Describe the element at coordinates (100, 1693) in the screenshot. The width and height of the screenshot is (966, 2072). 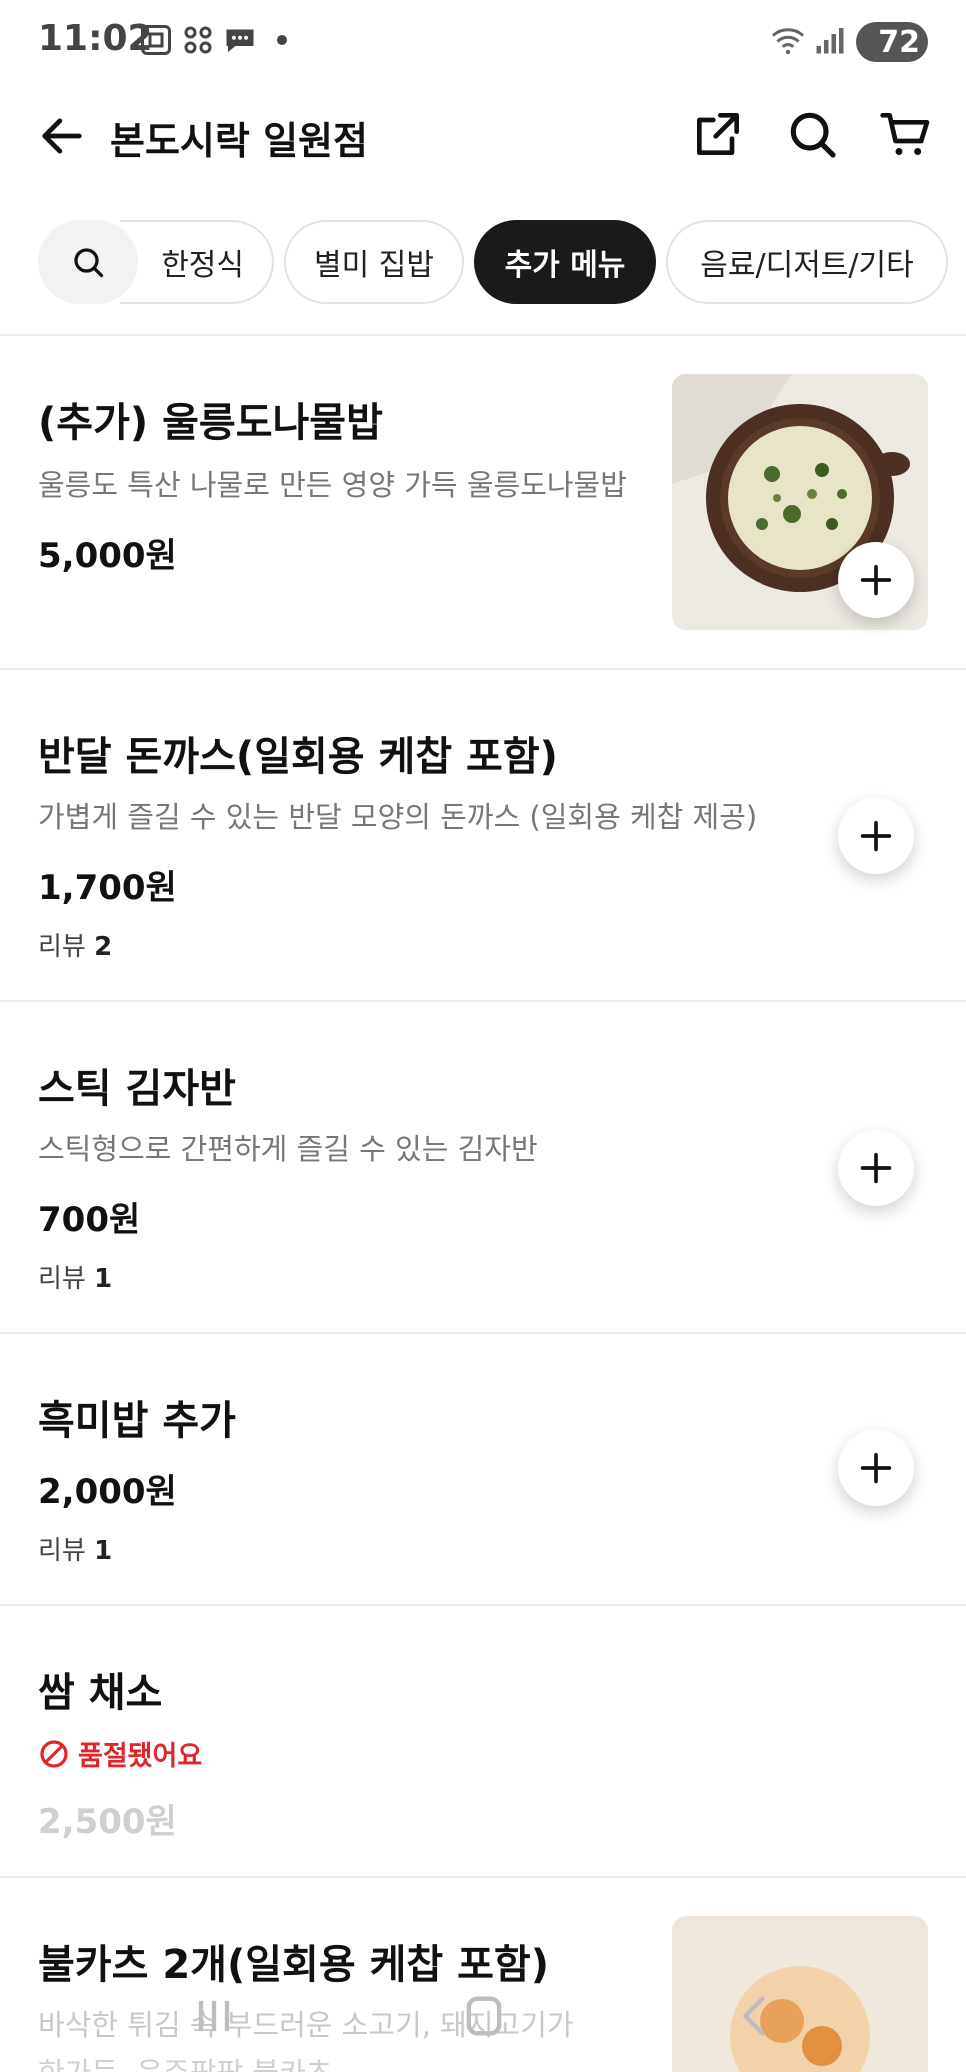
I see `item-name: 쌈 채소` at that location.